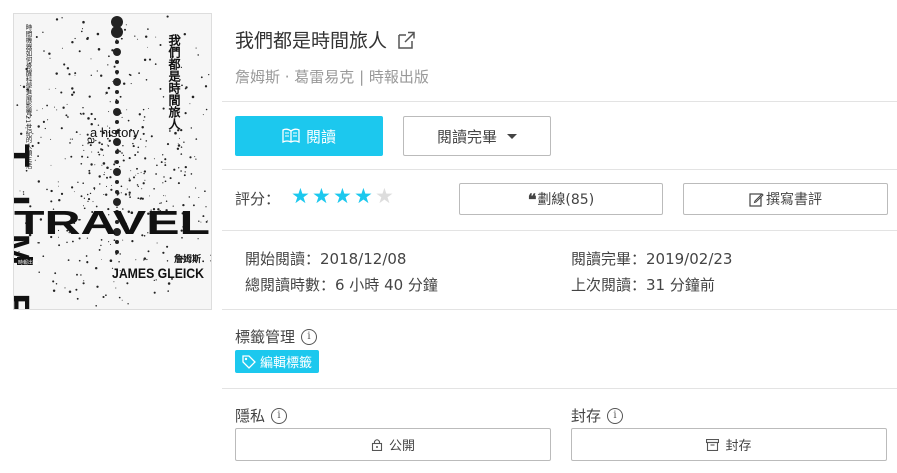  What do you see at coordinates (512, 136) in the screenshot?
I see `chevron-down-icon` at bounding box center [512, 136].